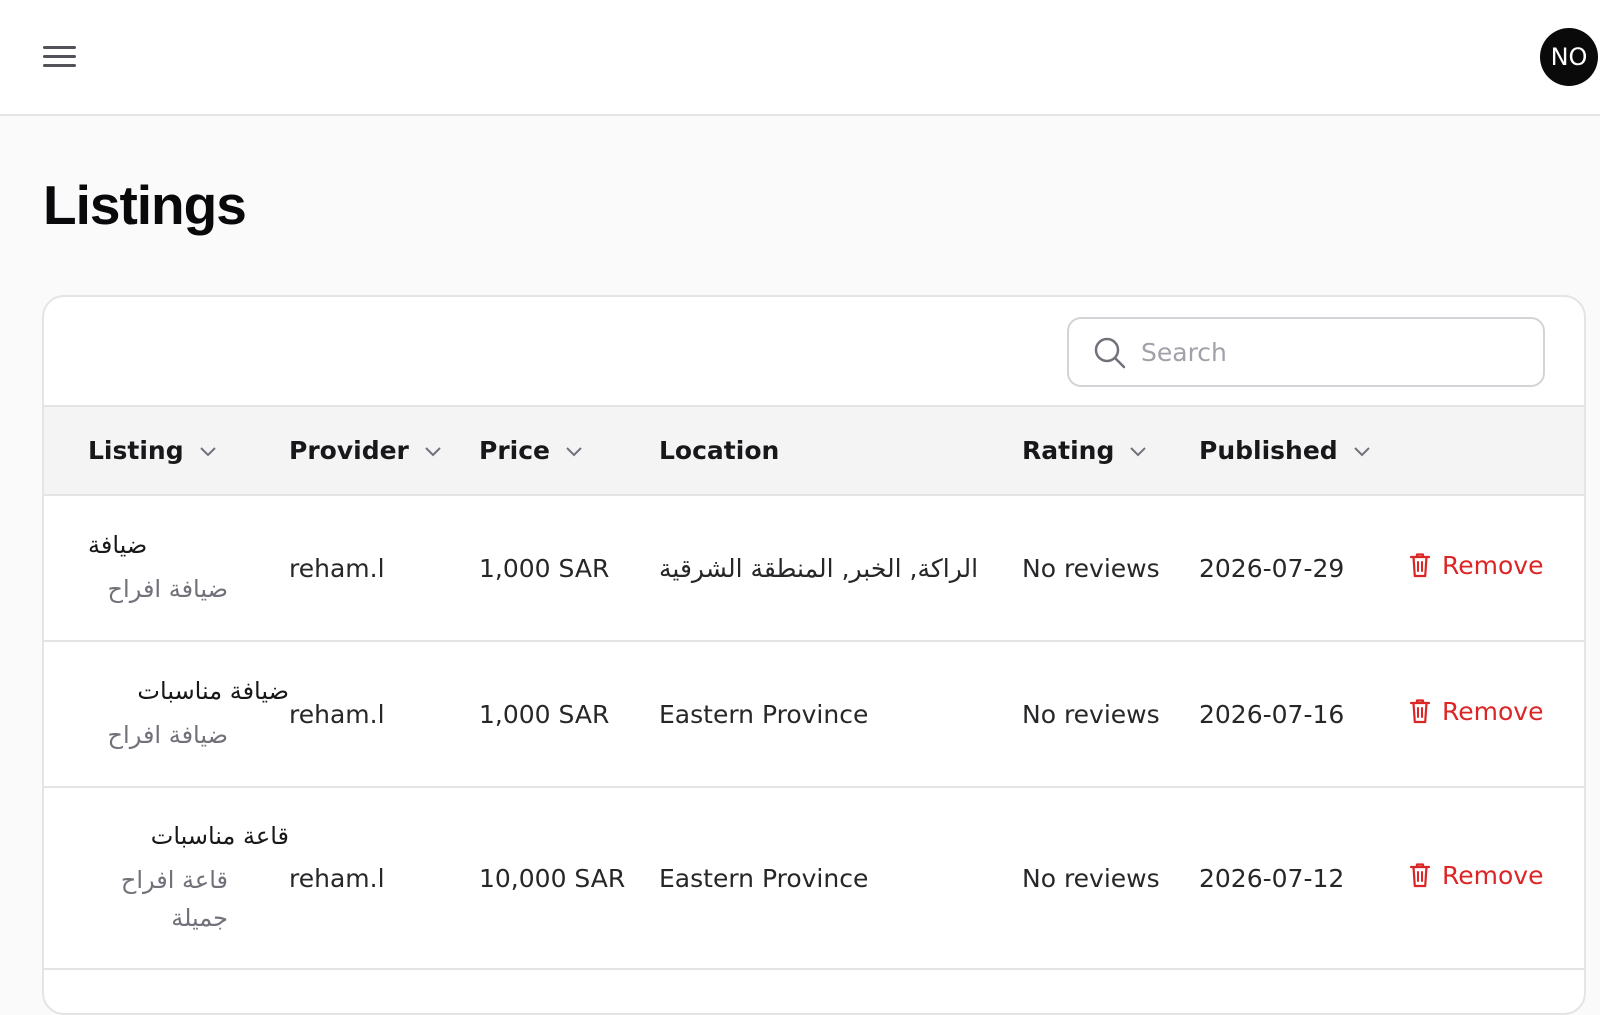 This screenshot has height=1015, width=1600. What do you see at coordinates (174, 899) in the screenshot?
I see `listing-subtitle: قاعة افراح جميلة` at bounding box center [174, 899].